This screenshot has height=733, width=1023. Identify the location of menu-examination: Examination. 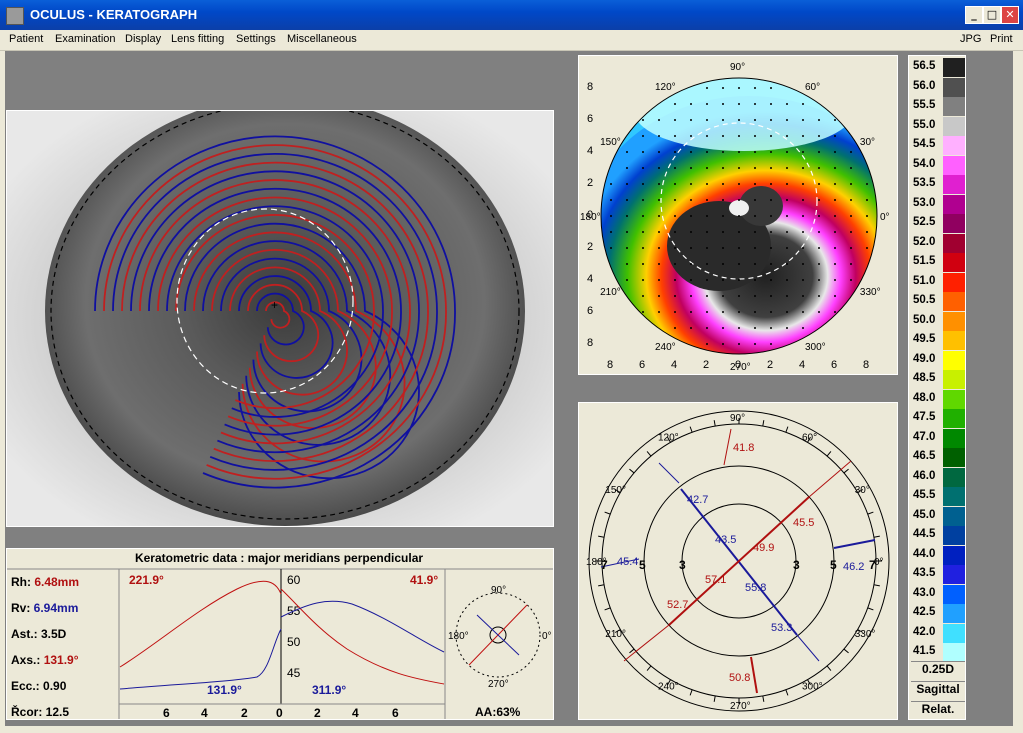
(85, 39).